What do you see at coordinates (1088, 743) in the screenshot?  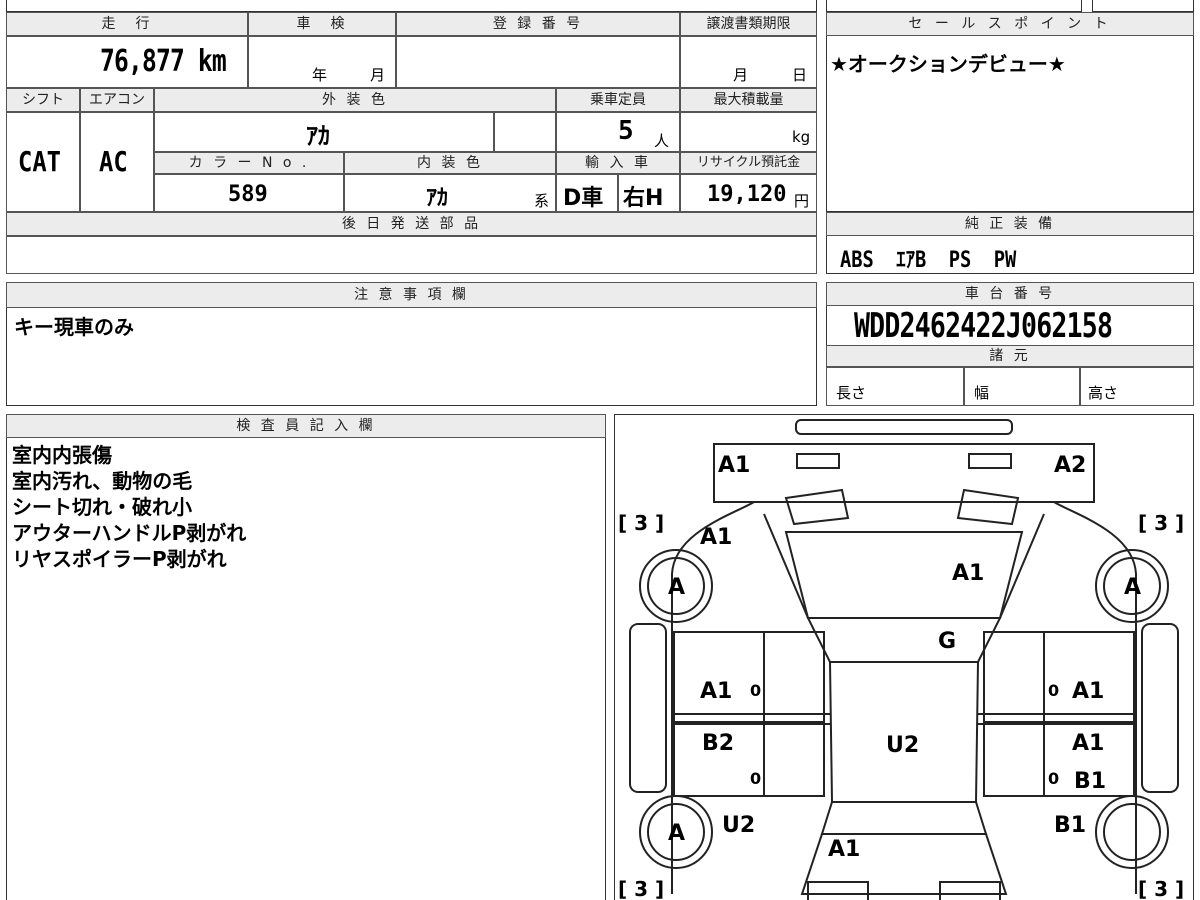 I see `label-right-rear-door-upper: A1` at bounding box center [1088, 743].